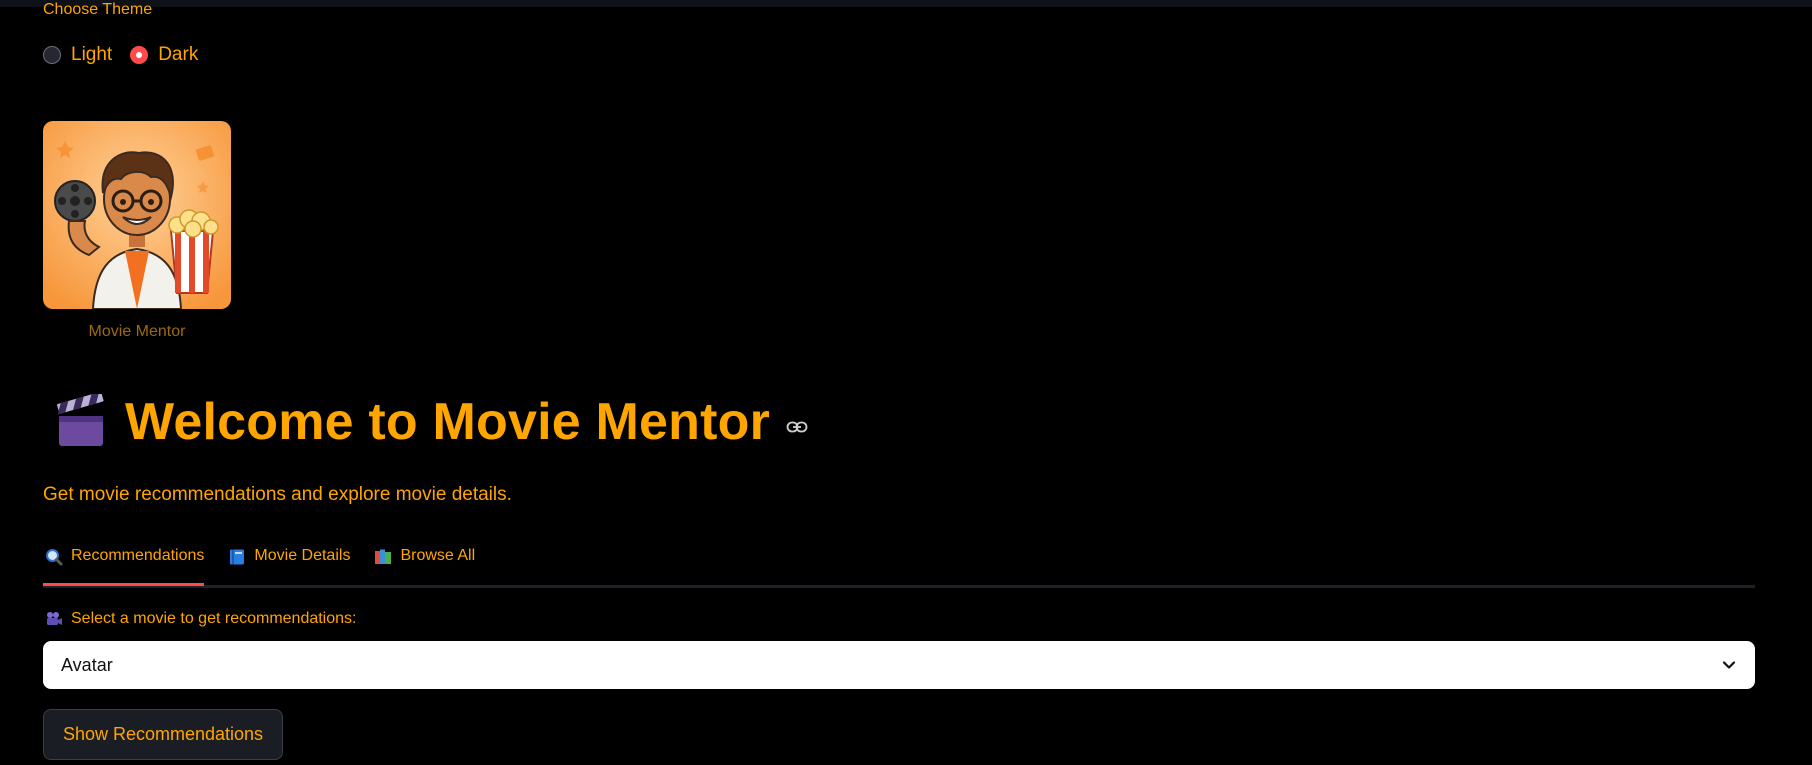  What do you see at coordinates (120, 55) in the screenshot?
I see `theme-radio-group: Light Dark` at bounding box center [120, 55].